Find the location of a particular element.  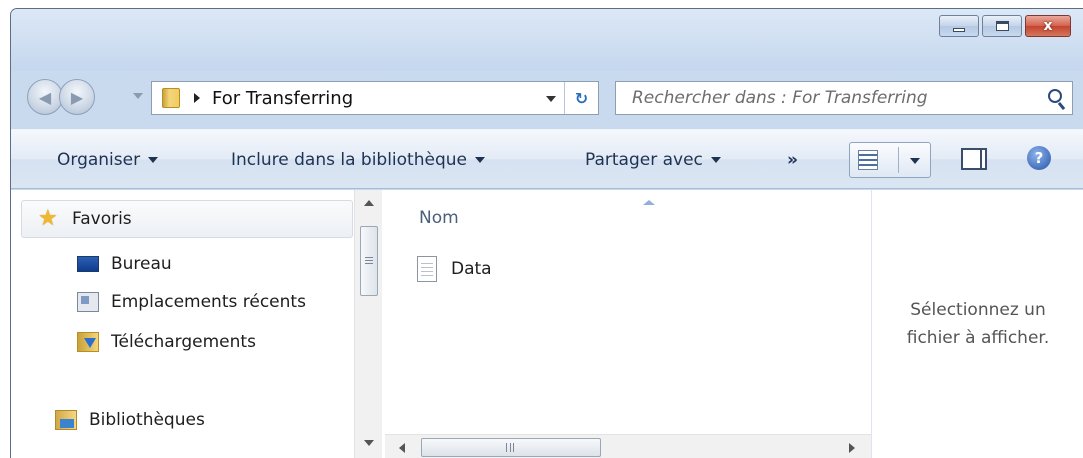

horizontal-scroll-thumb is located at coordinates (511, 447).